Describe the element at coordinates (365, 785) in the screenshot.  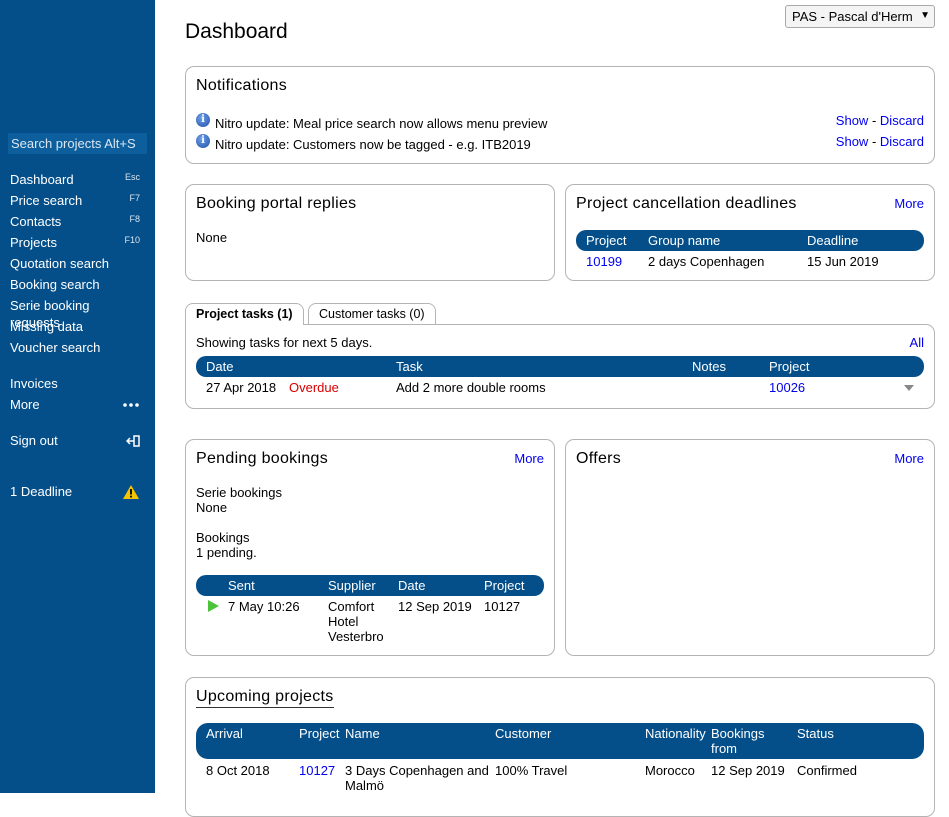
I see `project-name-line: Malmö` at that location.